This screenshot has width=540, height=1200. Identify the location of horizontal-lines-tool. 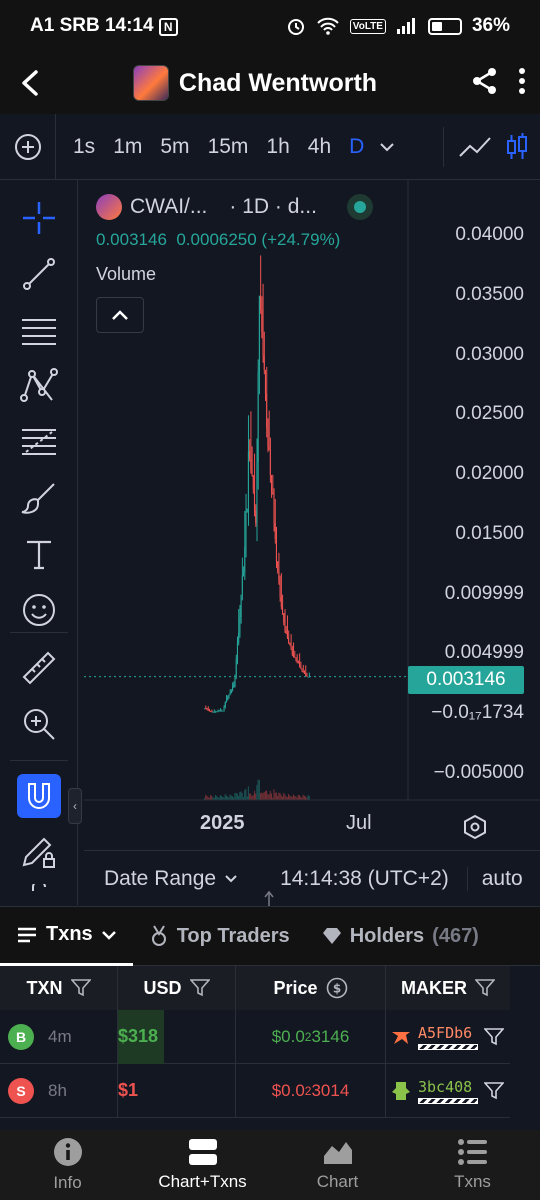
(39, 330).